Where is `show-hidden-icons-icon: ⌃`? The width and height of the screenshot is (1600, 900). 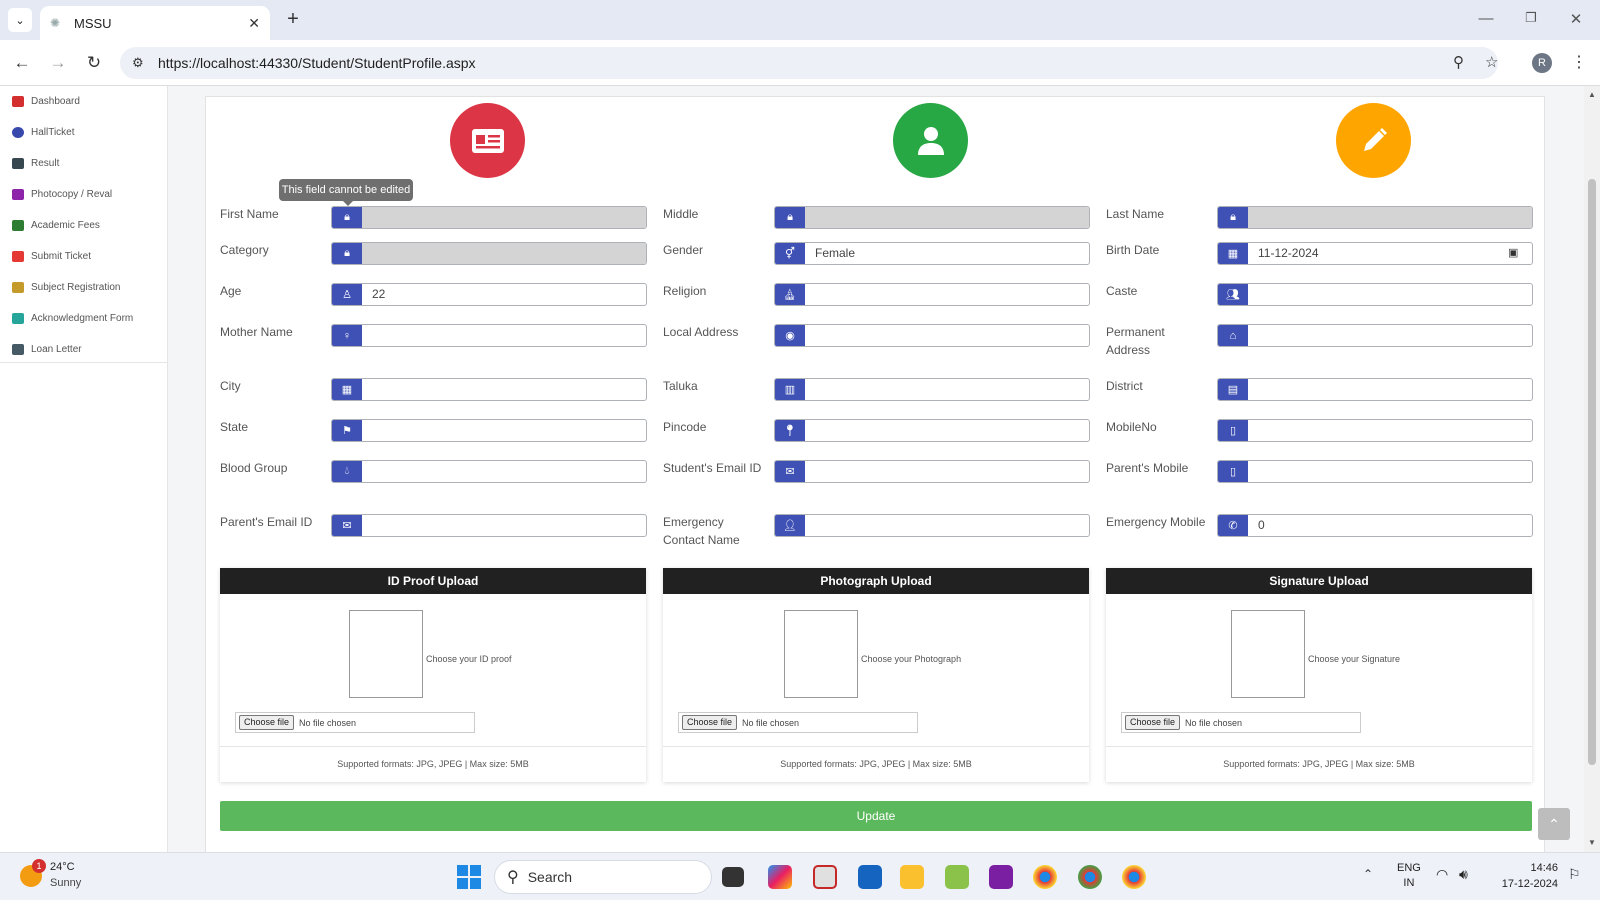 show-hidden-icons-icon: ⌃ is located at coordinates (1368, 874).